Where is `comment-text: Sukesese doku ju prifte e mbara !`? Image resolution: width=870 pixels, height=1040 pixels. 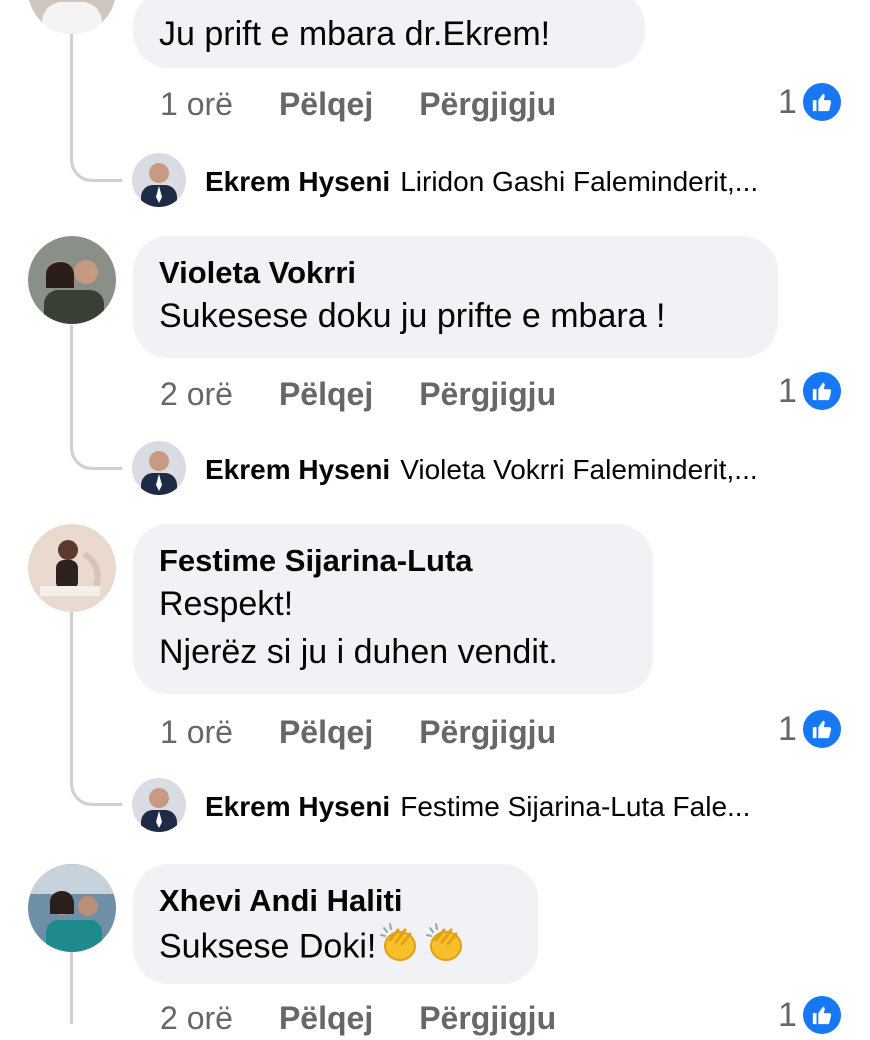 comment-text: Sukesese doku ju prifte e mbara ! is located at coordinates (412, 316).